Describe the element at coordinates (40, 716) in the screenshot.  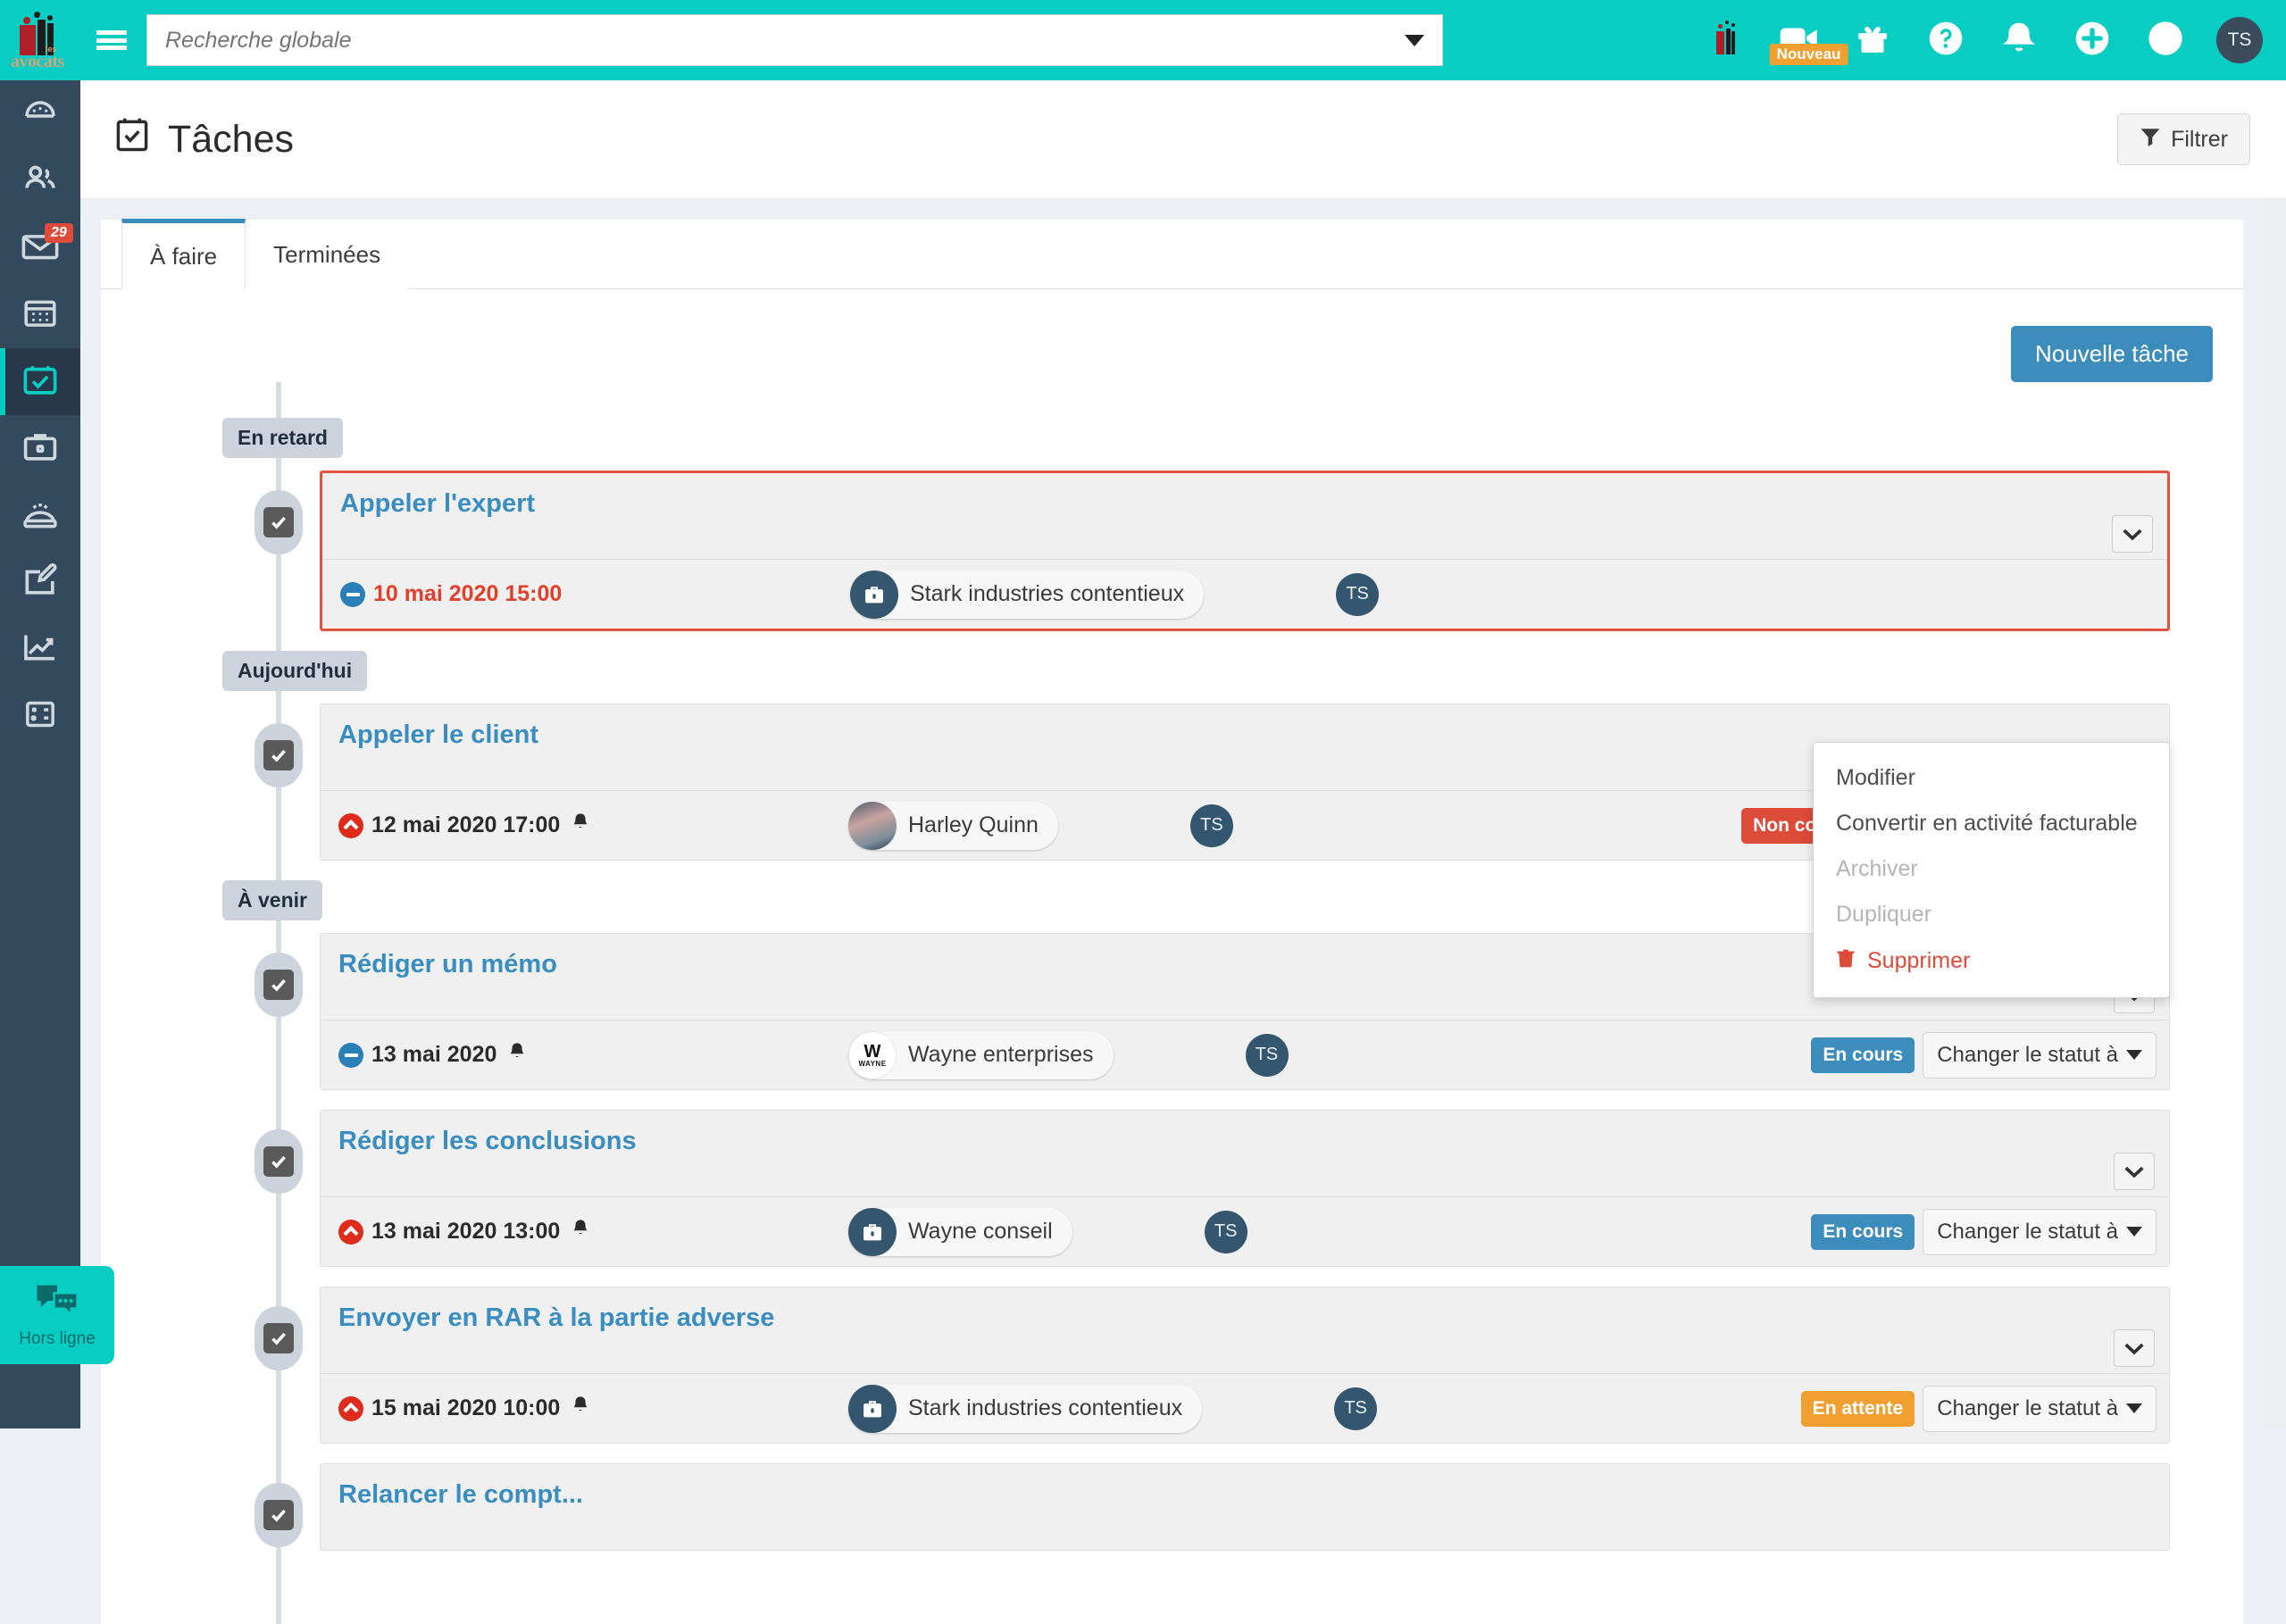
I see `sidebar-item-accounting` at that location.